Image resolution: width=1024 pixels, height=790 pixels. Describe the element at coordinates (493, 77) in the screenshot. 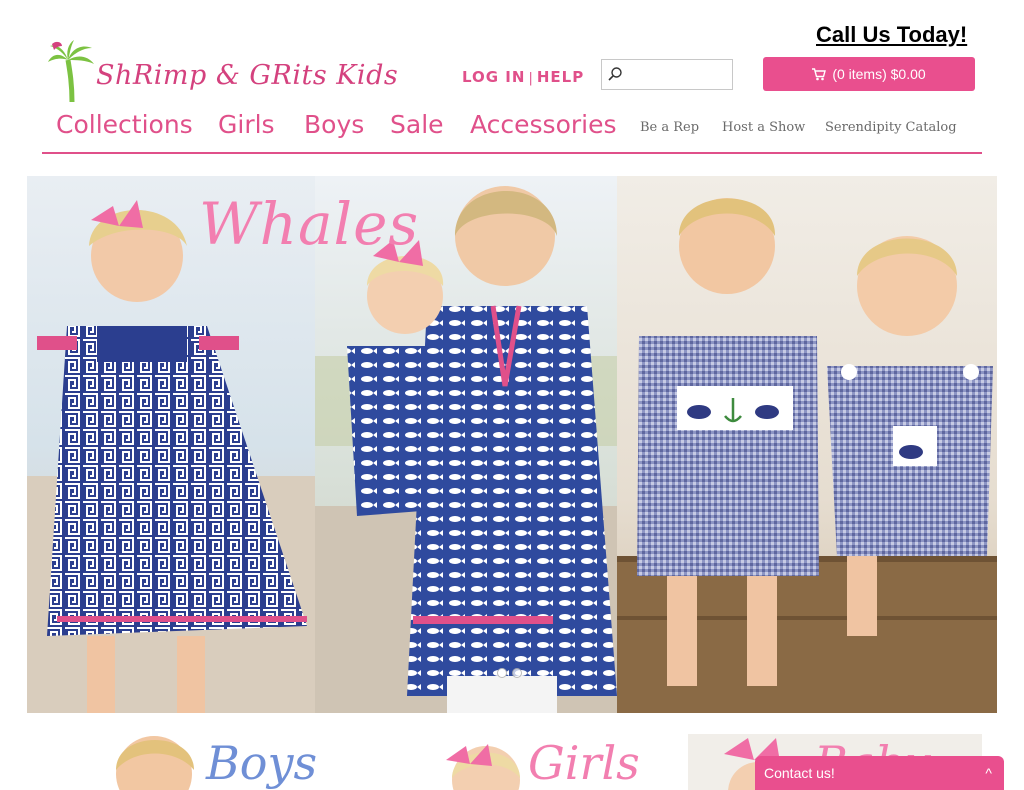

I see `login-link: LOG IN` at that location.